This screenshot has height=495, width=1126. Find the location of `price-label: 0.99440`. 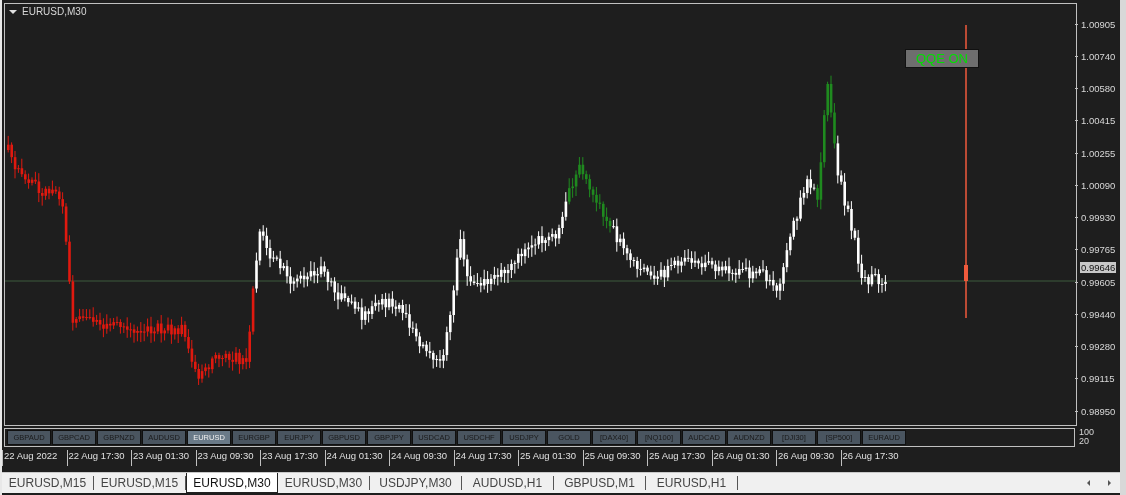

price-label: 0.99440 is located at coordinates (1098, 314).